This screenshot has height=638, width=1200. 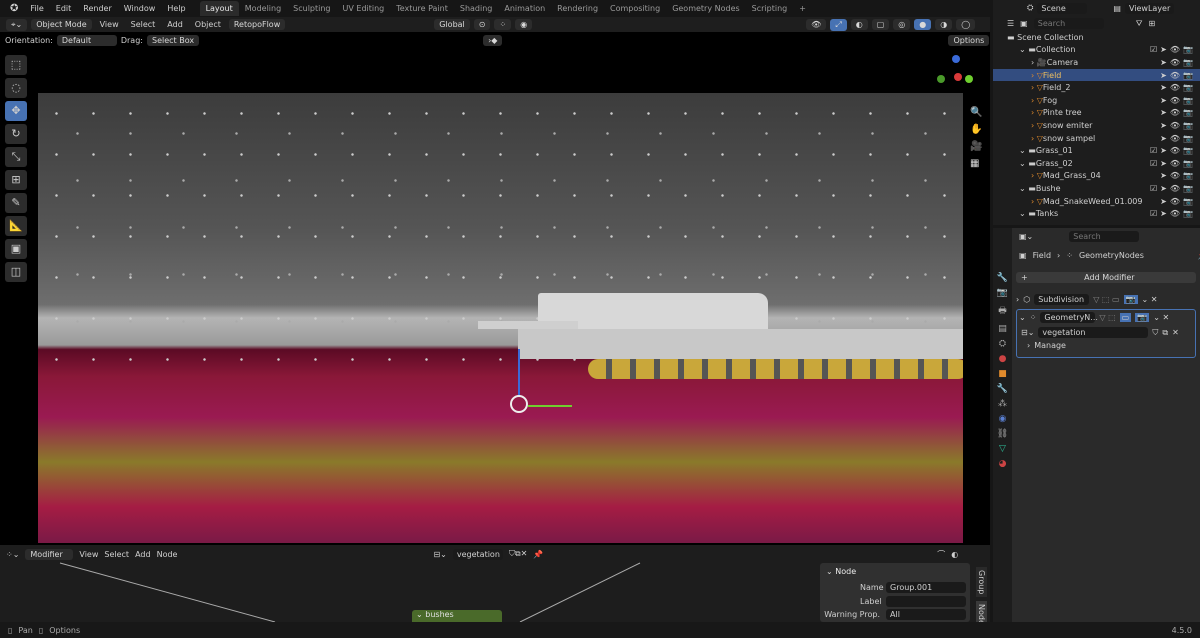 I want to click on fake-user-icon: ⛉, so click(x=1155, y=333).